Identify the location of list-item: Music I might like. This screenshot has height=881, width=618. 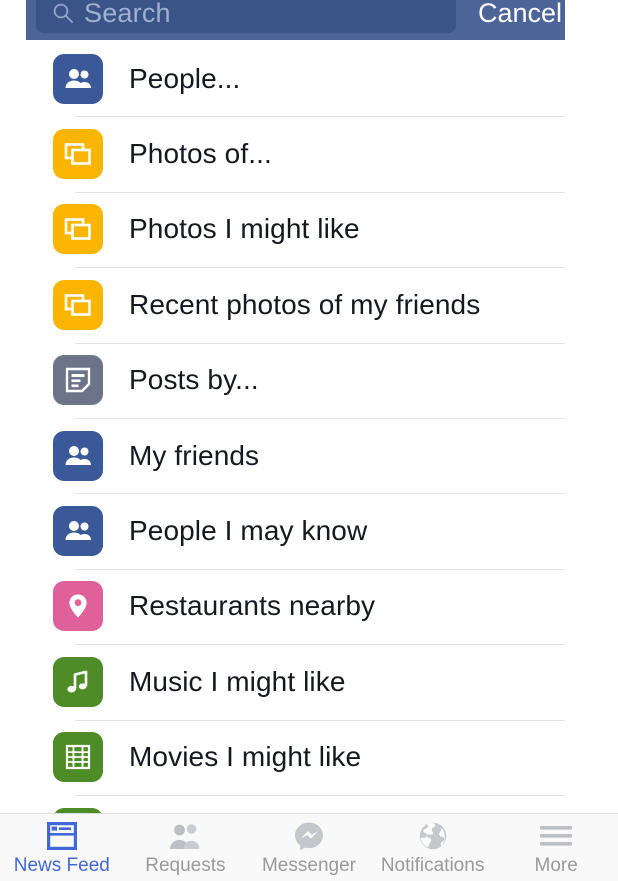
(282, 681).